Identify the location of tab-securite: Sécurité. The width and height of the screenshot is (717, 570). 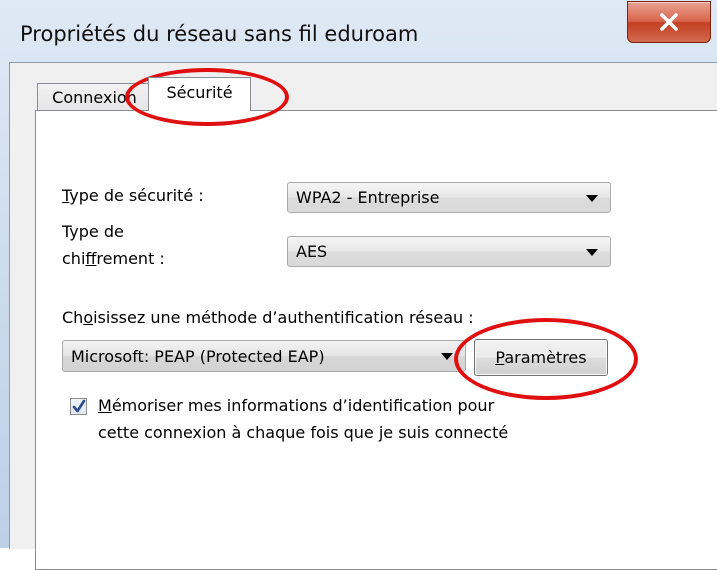
(199, 94).